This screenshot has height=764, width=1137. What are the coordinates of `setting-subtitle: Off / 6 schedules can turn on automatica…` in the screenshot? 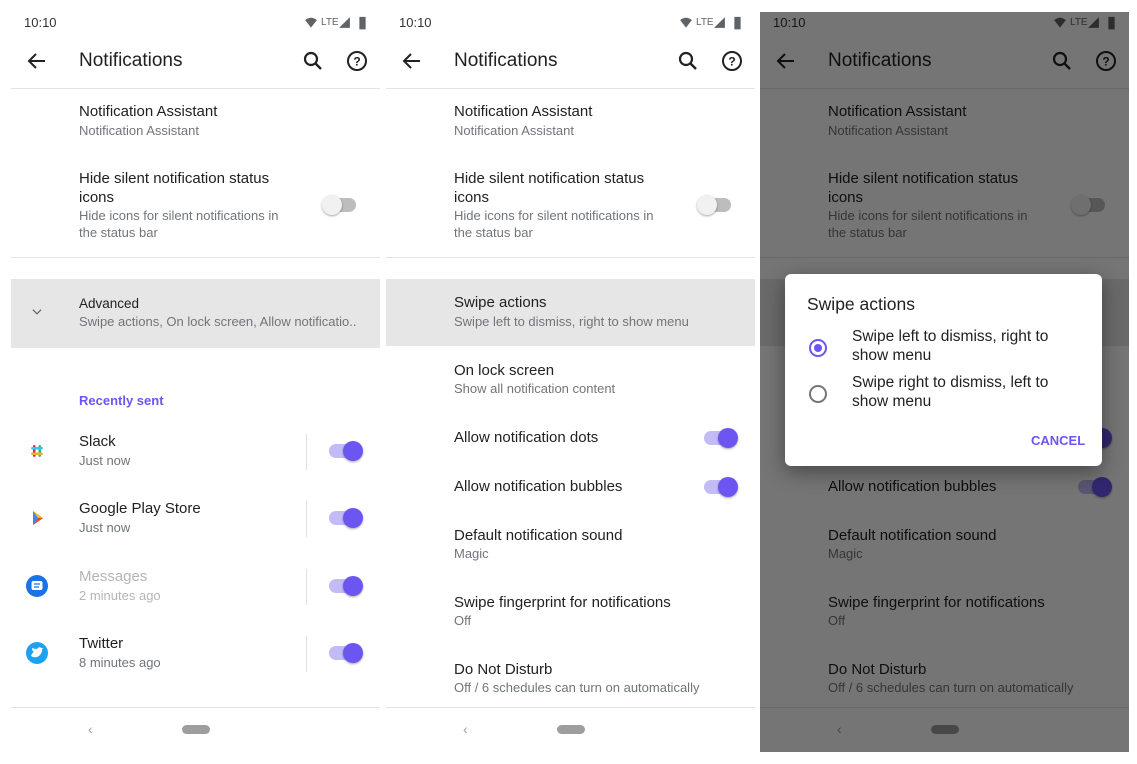 It's located at (577, 688).